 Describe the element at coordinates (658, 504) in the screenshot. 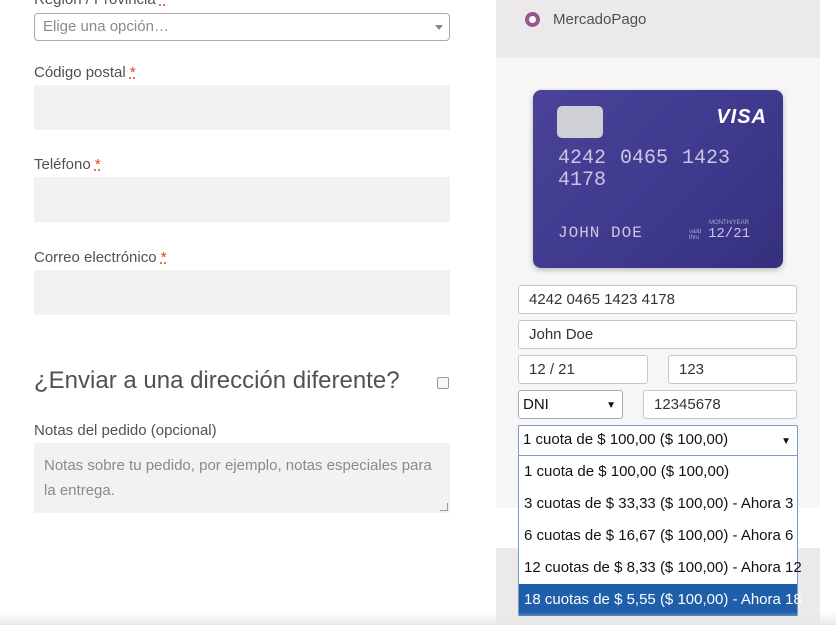

I see `installment-option: 3 cuotas de $ 33,33 ($ 100,00) - Ahora 3` at that location.